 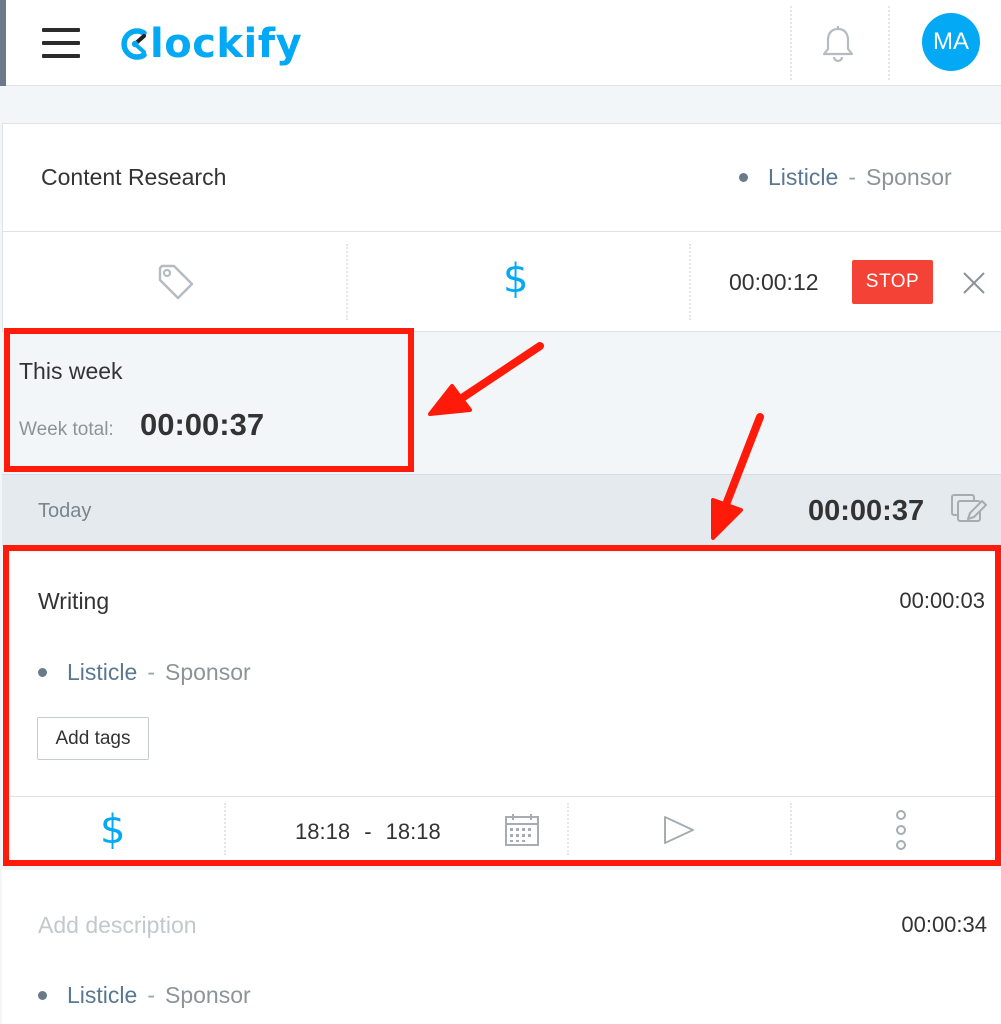 I want to click on entry-description-placeholder: Add description, so click(x=117, y=925).